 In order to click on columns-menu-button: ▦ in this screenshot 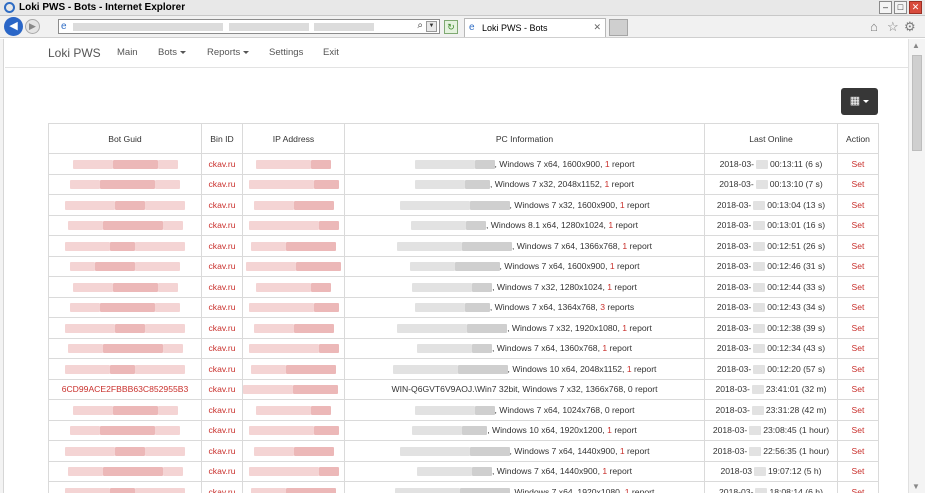, I will do `click(859, 101)`.